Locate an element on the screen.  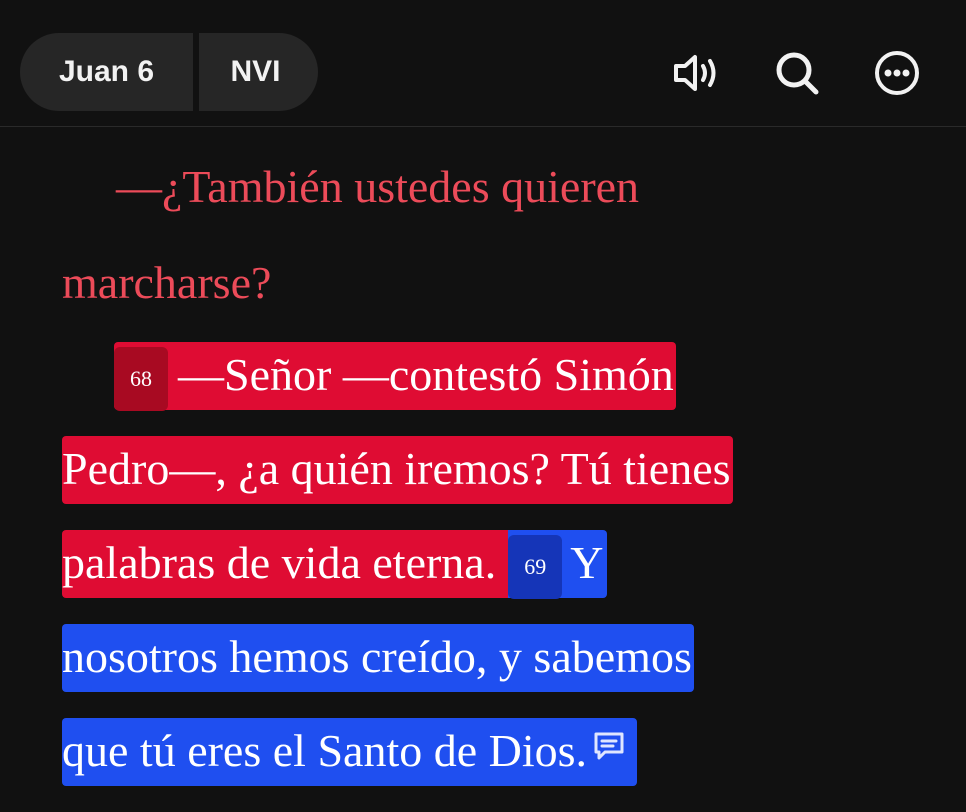
text-line: 68 —Señor —contestó Simón is located at coordinates (395, 377).